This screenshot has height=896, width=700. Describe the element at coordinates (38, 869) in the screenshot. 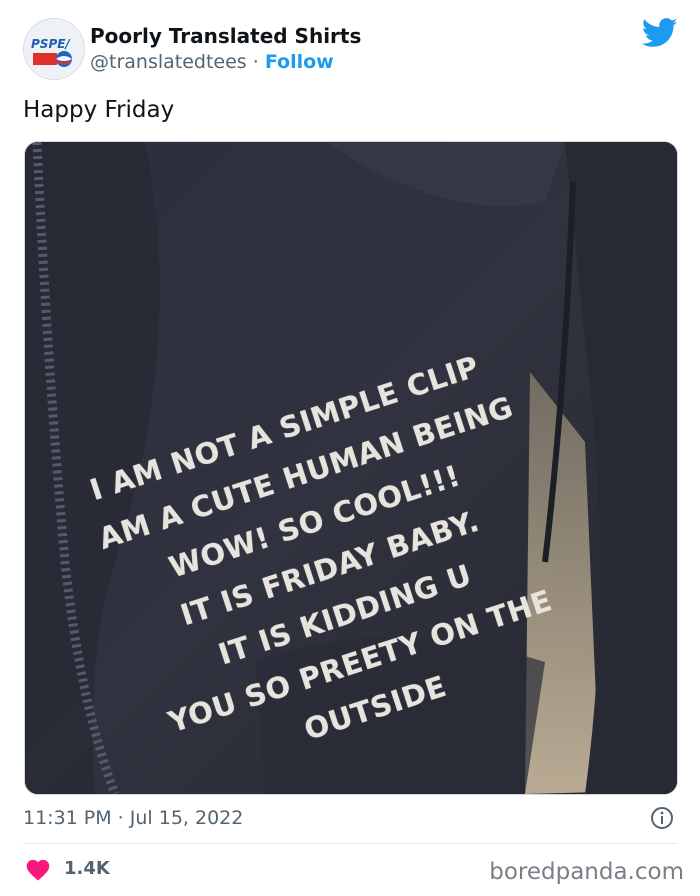

I see `heart-icon` at that location.